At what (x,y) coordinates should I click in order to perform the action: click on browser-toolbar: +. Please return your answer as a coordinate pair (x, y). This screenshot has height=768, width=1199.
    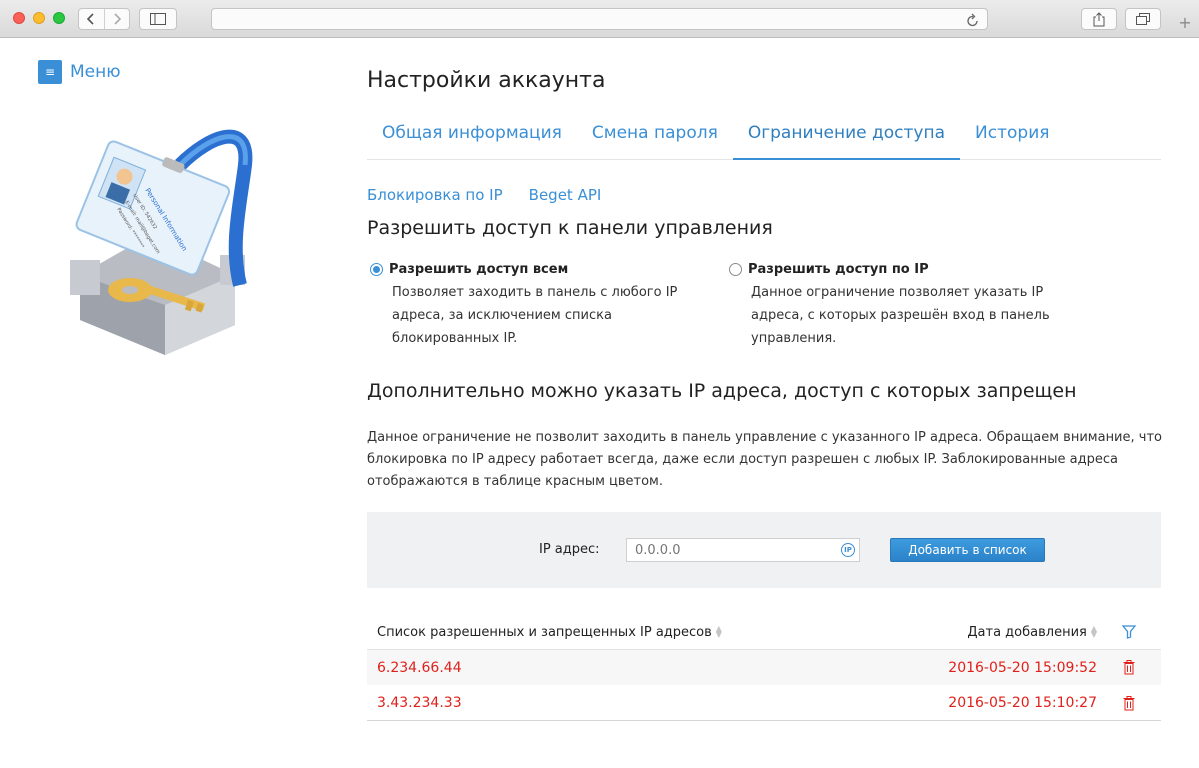
    Looking at the image, I should click on (599, 19).